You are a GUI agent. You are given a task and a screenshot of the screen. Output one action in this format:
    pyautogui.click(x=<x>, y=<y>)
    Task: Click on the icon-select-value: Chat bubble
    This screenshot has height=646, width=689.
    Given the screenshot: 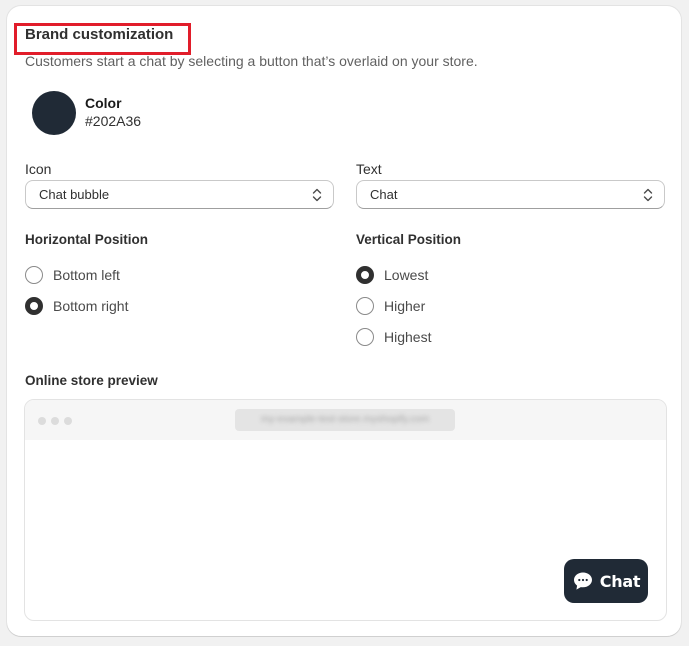 What is the action you would take?
    pyautogui.click(x=74, y=194)
    